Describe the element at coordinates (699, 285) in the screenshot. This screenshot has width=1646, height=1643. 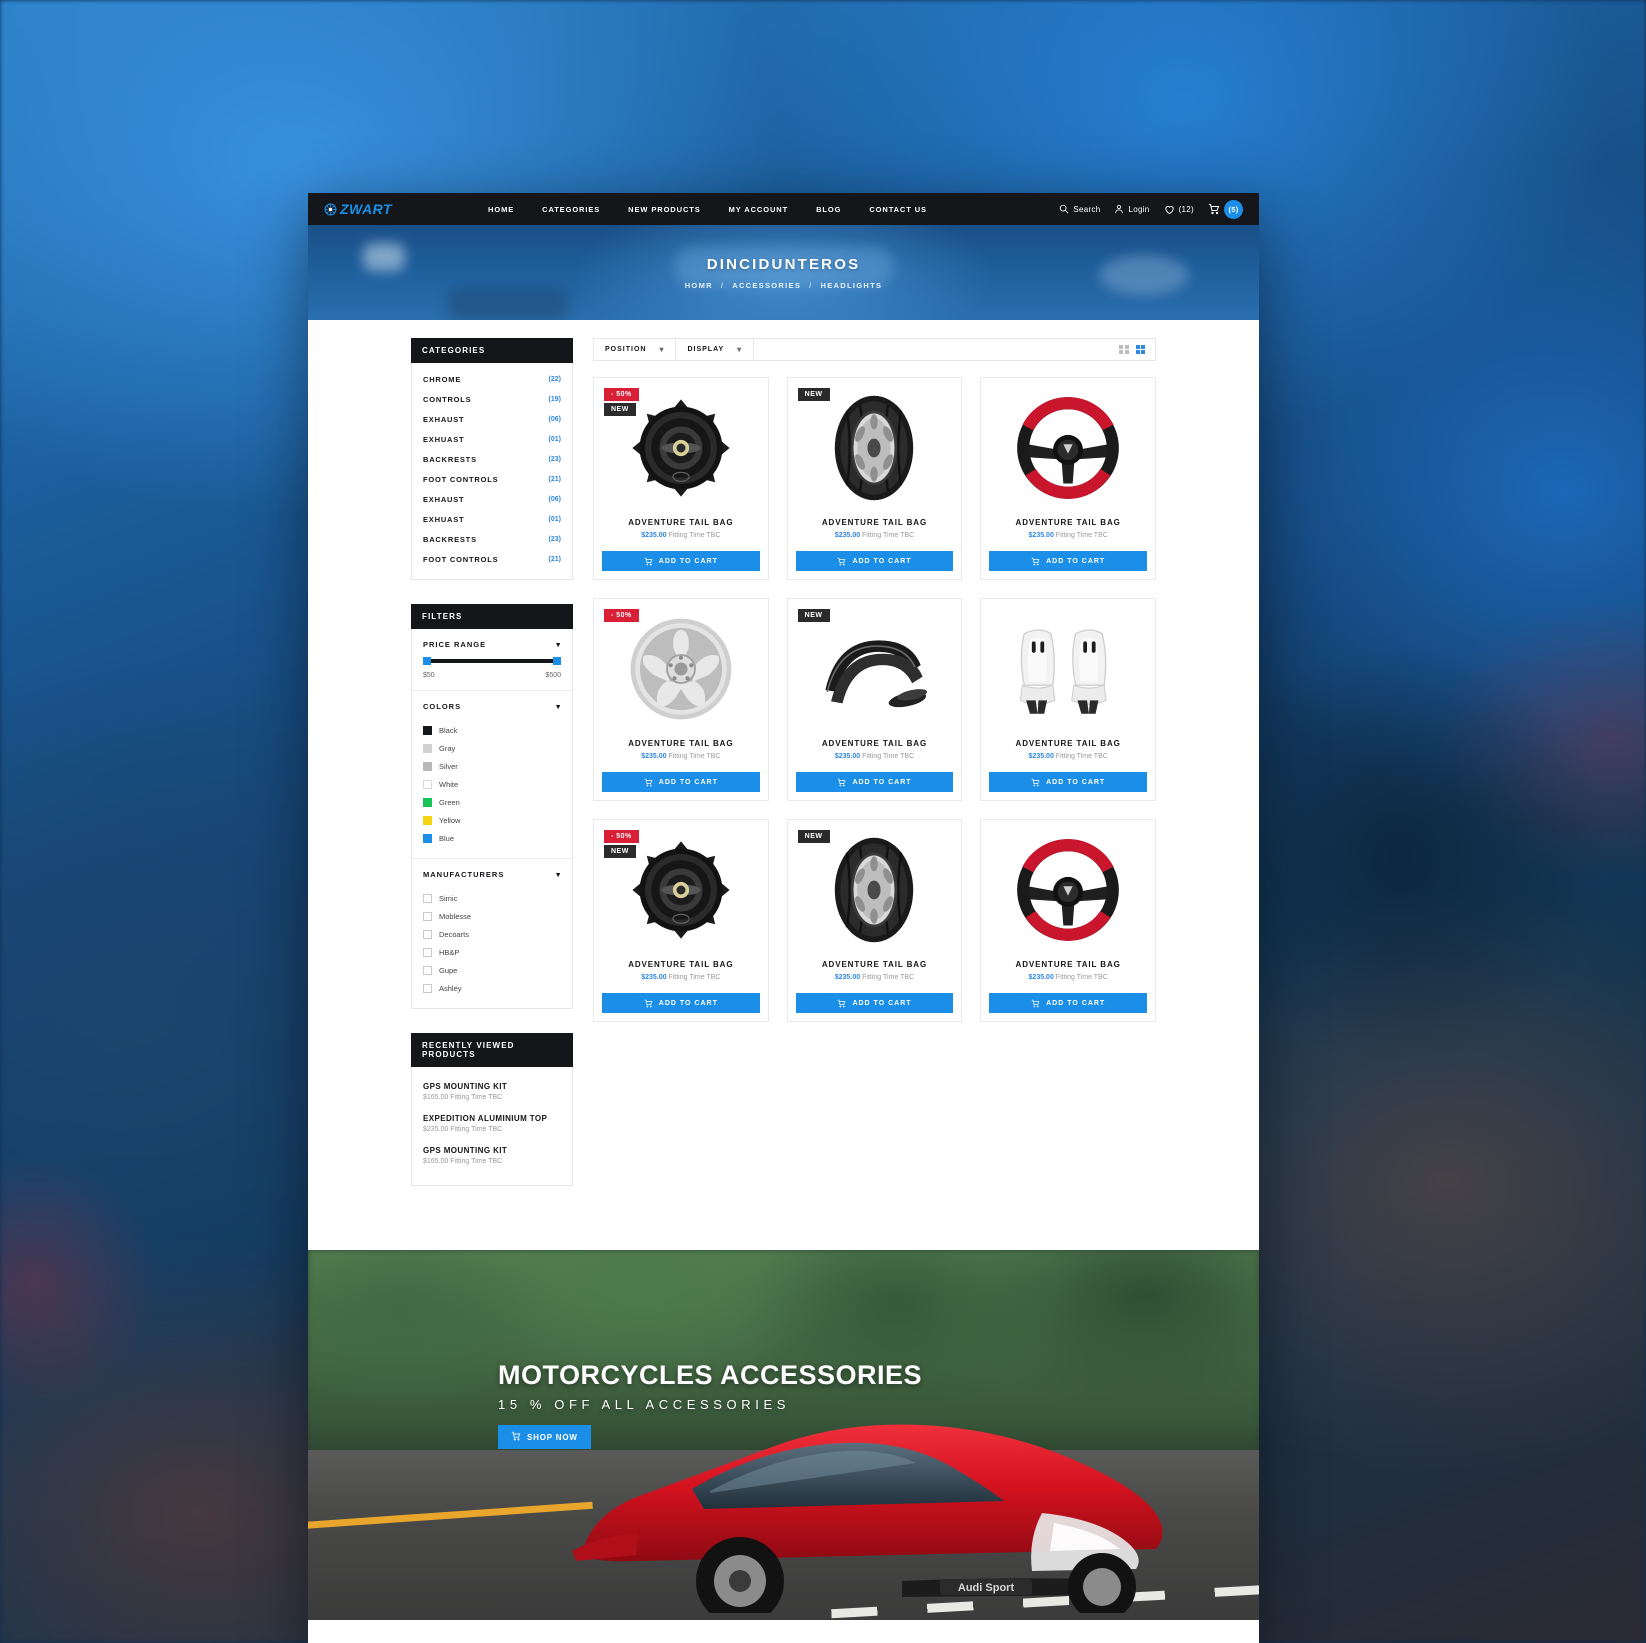
I see `breadcrumb-home: HOMR` at that location.